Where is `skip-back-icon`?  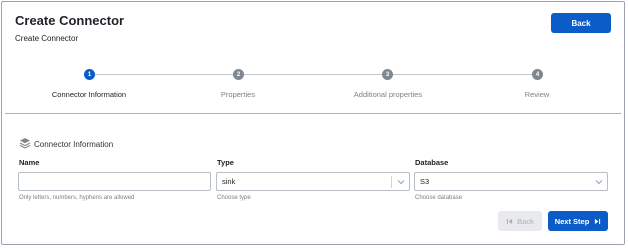
skip-back-icon is located at coordinates (510, 221).